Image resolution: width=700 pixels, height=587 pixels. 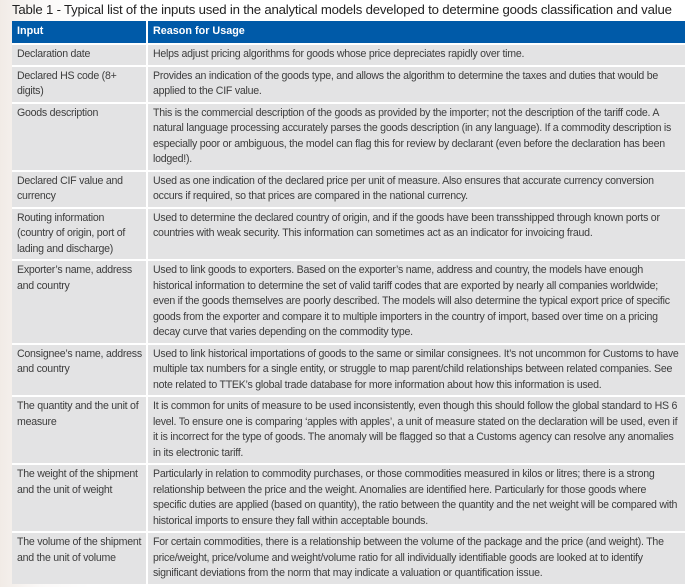 I want to click on column-header-input: Input, so click(x=80, y=32).